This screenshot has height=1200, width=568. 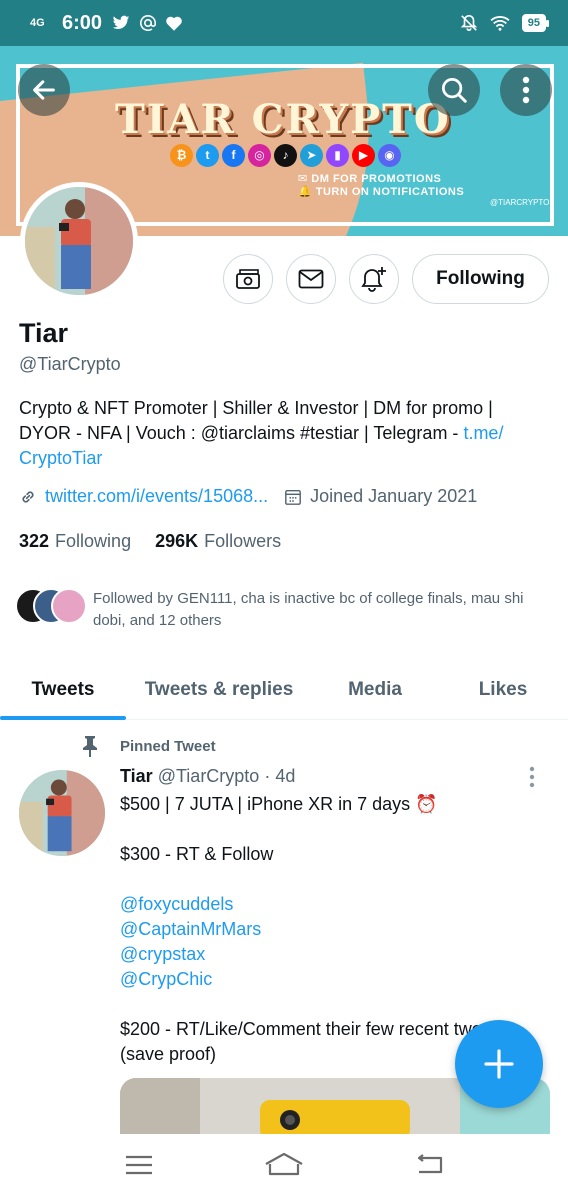 What do you see at coordinates (63, 690) in the screenshot?
I see `tab-tweets: Tweets` at bounding box center [63, 690].